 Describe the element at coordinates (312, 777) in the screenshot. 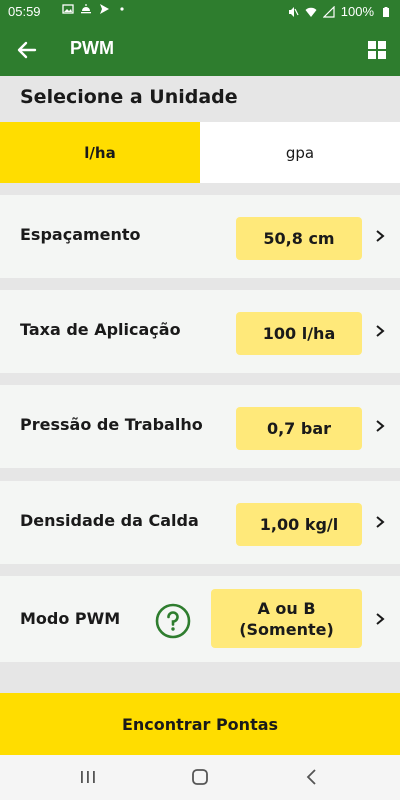

I see `back-icon` at that location.